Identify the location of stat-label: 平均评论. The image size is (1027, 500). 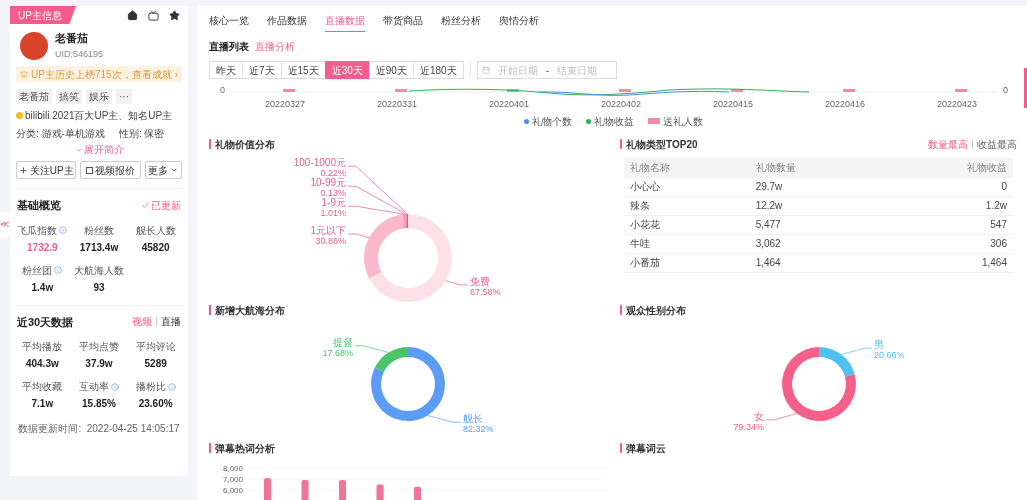
(155, 347).